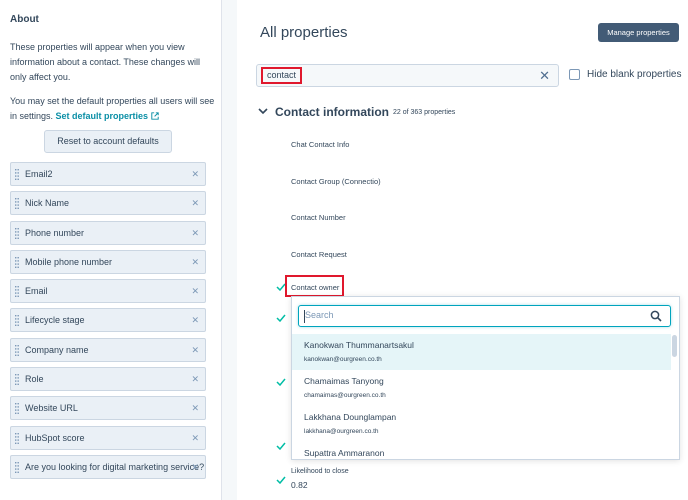  I want to click on property-item: HubSpot score ✕, so click(108, 437).